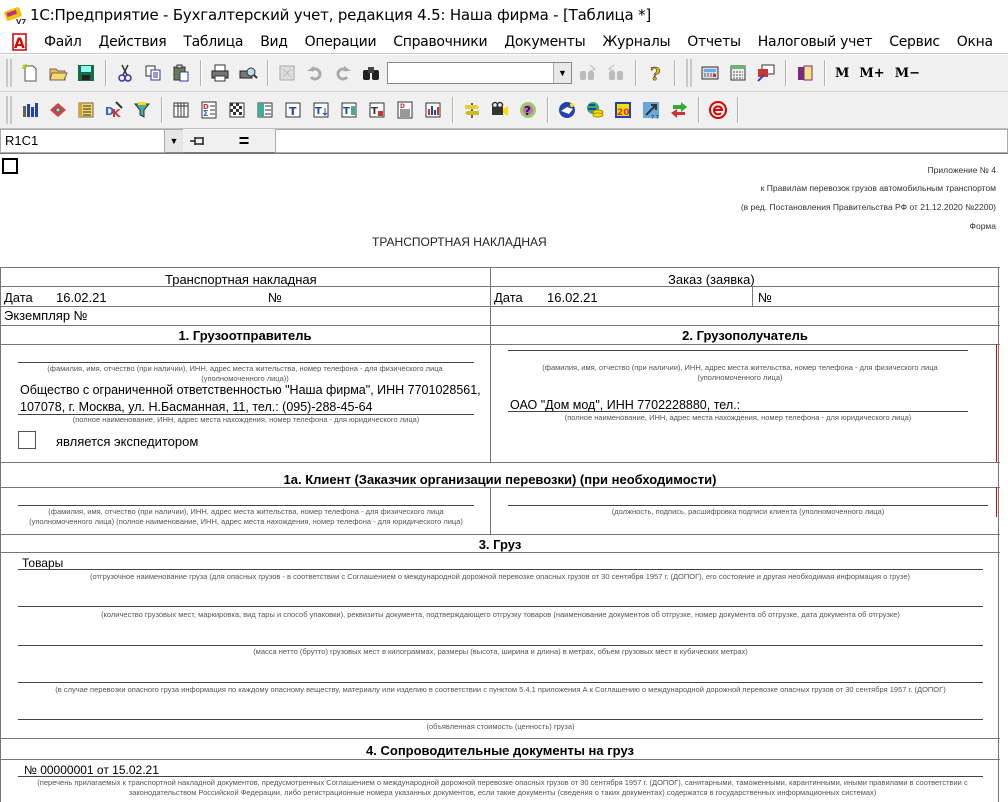 This screenshot has height=802, width=1008. What do you see at coordinates (86, 73) in the screenshot?
I see `save-icon` at bounding box center [86, 73].